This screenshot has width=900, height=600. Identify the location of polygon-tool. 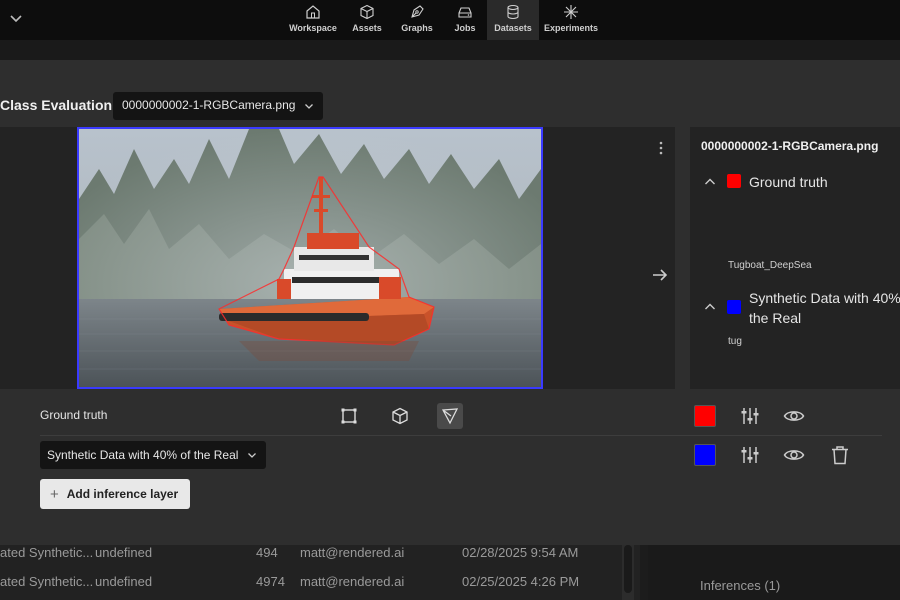
(450, 416).